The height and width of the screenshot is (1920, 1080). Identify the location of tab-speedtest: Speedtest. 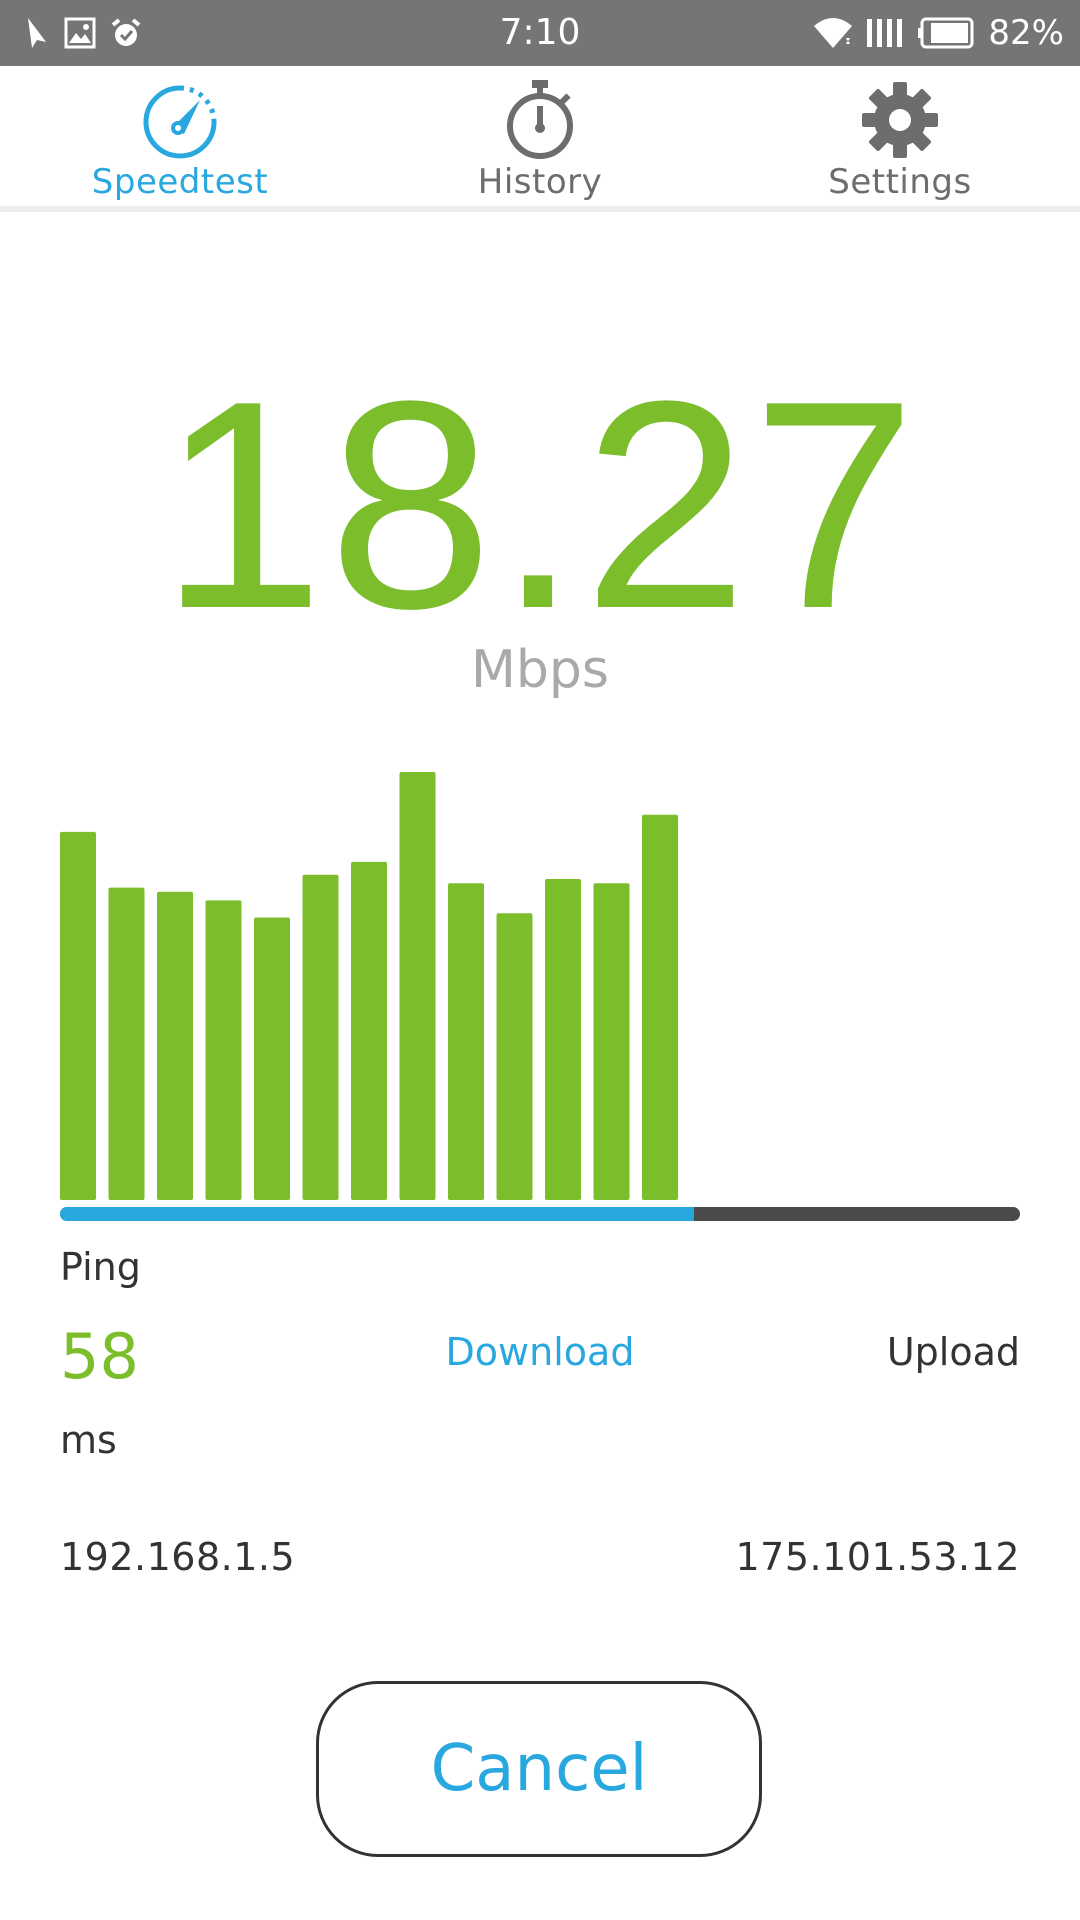
(180, 136).